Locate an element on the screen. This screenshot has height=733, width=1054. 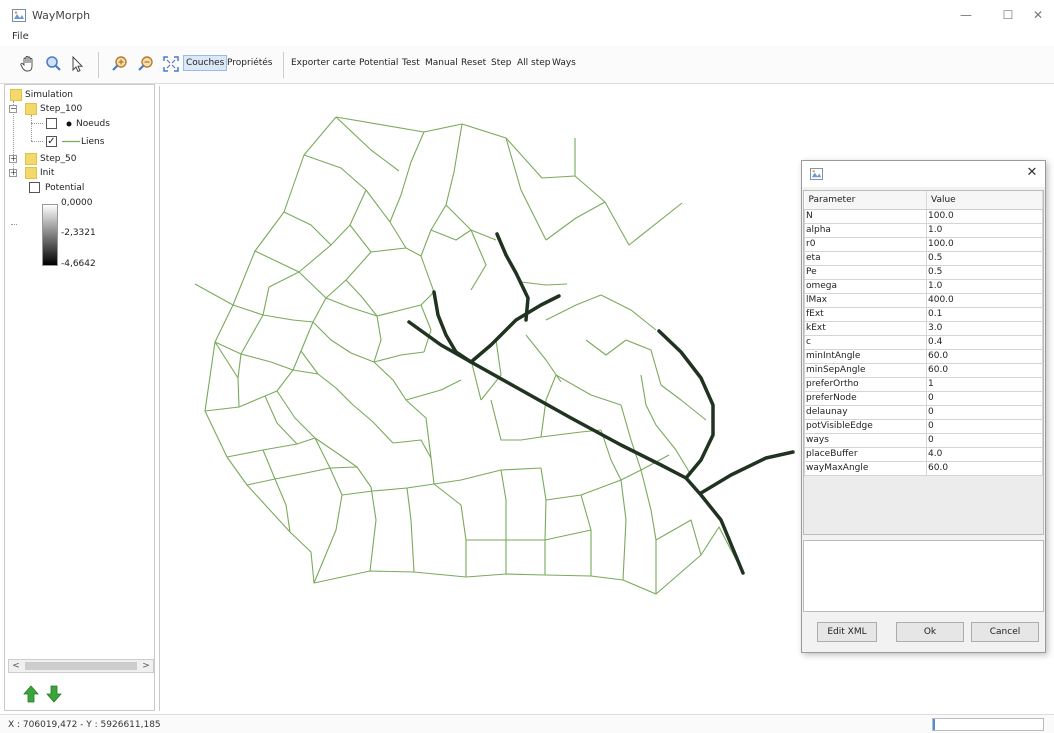
parameter-row: omega 1.0 is located at coordinates (923, 286).